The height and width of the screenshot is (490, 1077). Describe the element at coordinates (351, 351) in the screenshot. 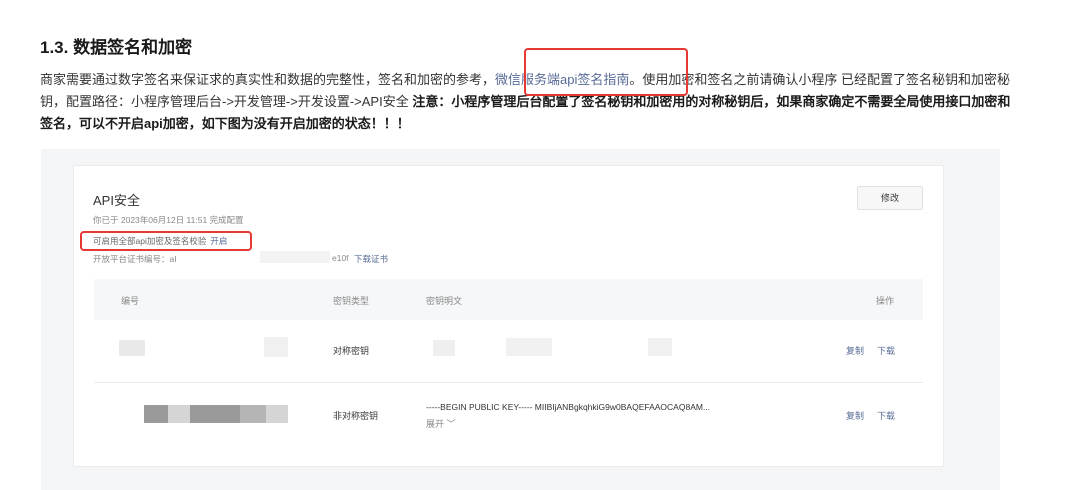

I see `key-type: 对称密钥` at that location.